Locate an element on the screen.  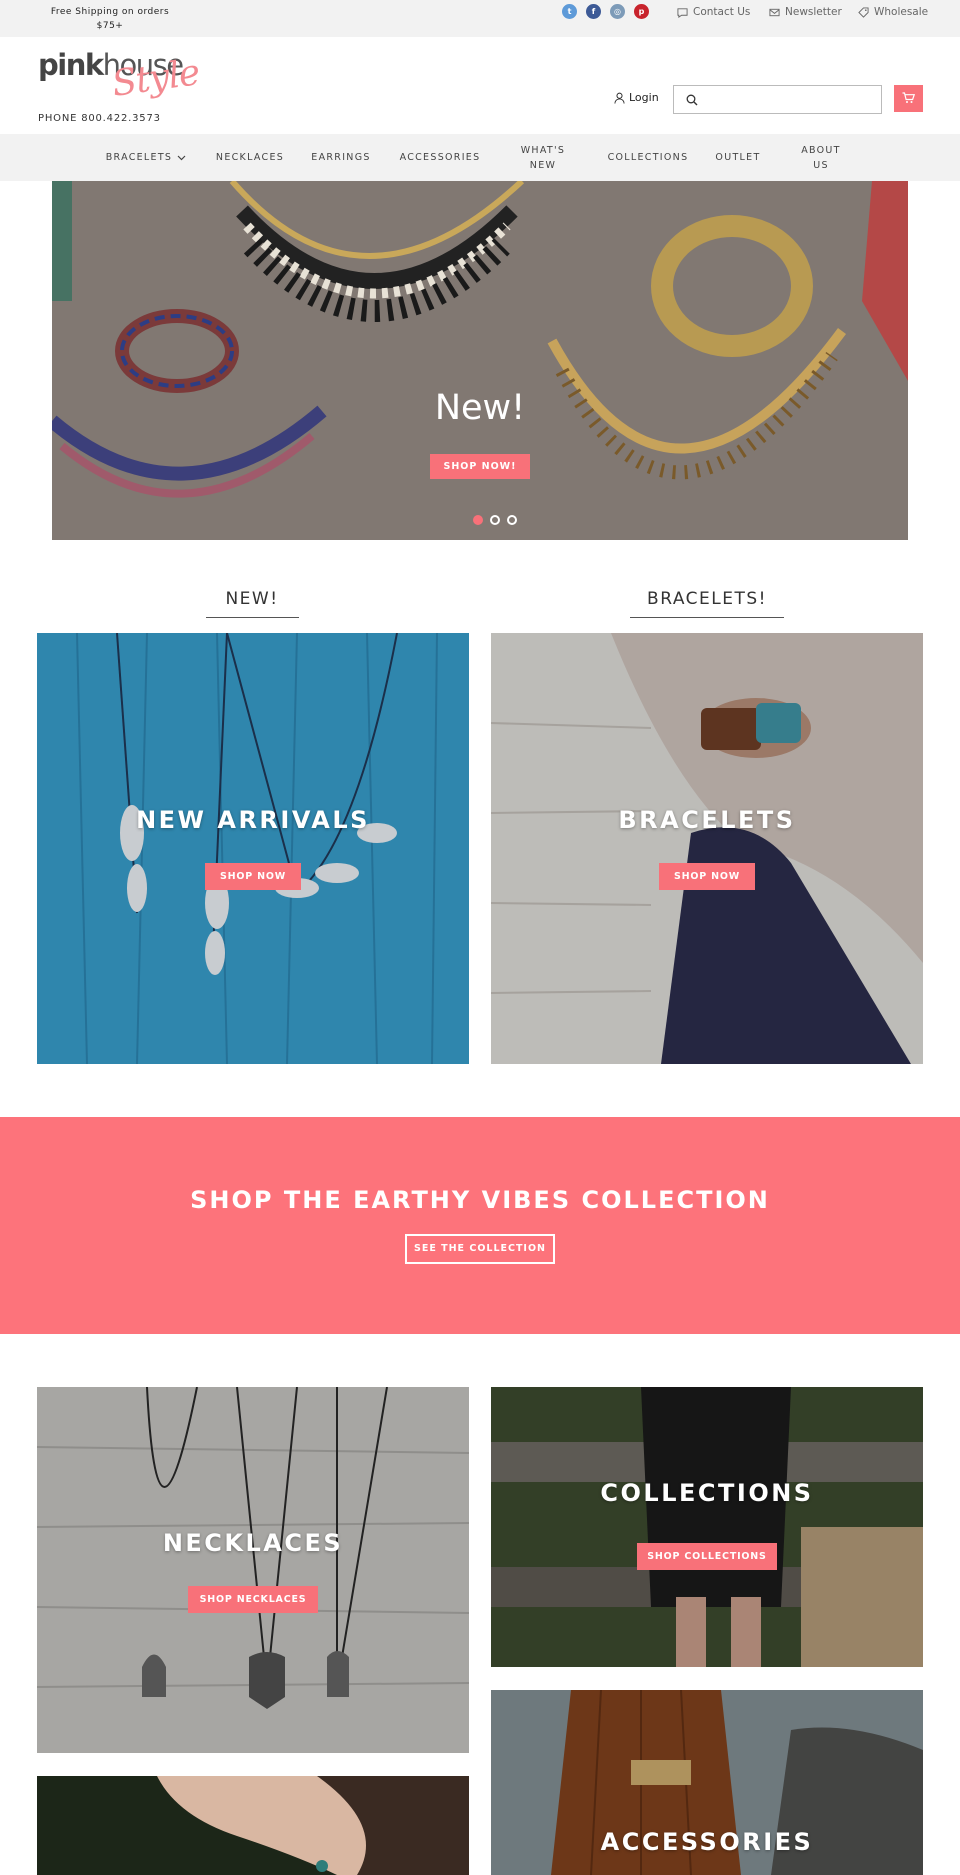
nav-about-line1: ABOUT is located at coordinates (821, 150).